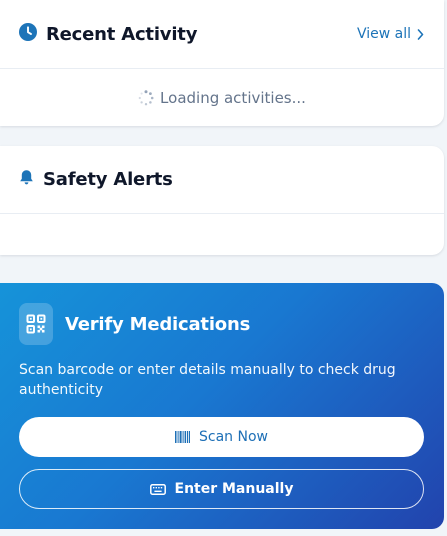 This screenshot has width=447, height=536. I want to click on safety-alerts-title: Safety Alerts, so click(108, 179).